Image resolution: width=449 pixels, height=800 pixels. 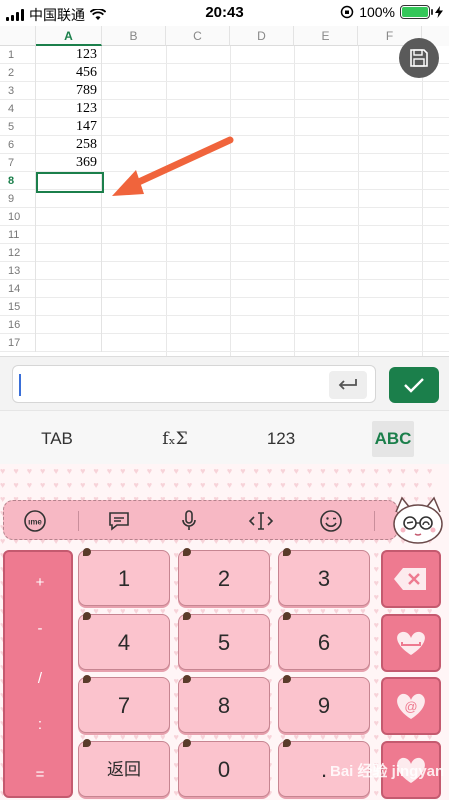 What do you see at coordinates (40, 582) in the screenshot?
I see `symbol-plus-key: +` at bounding box center [40, 582].